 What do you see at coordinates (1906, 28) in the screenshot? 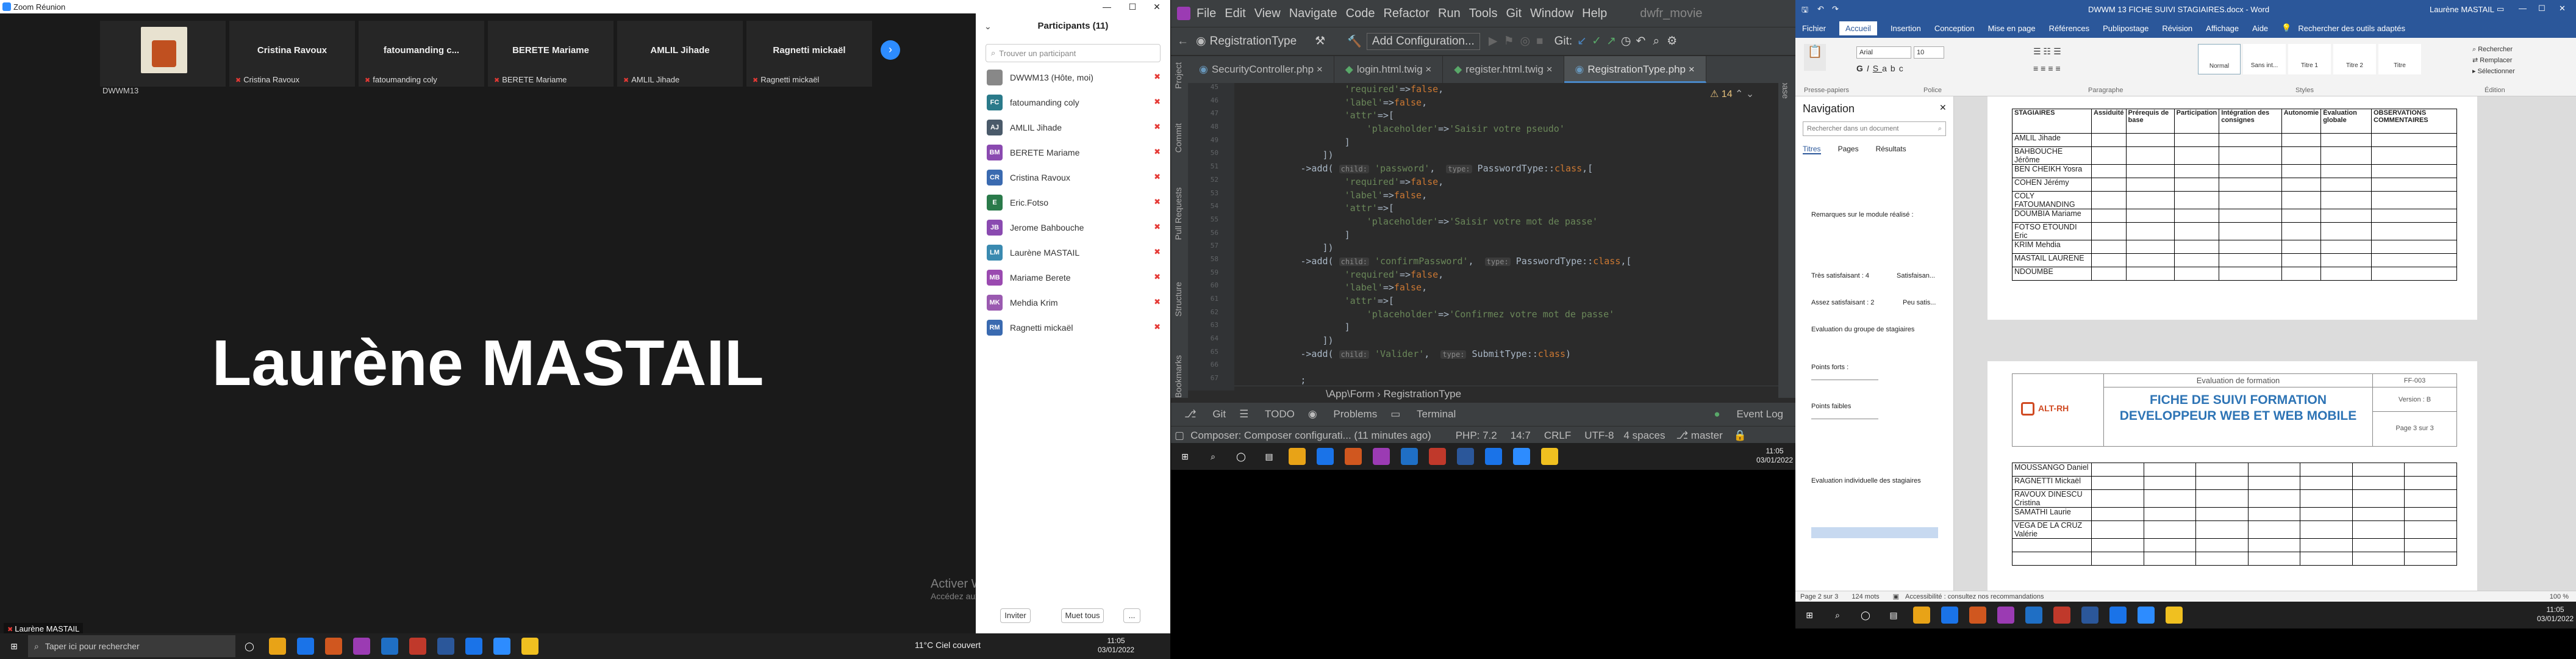
I see `ribbon-tab-insertion: Insertion` at bounding box center [1906, 28].